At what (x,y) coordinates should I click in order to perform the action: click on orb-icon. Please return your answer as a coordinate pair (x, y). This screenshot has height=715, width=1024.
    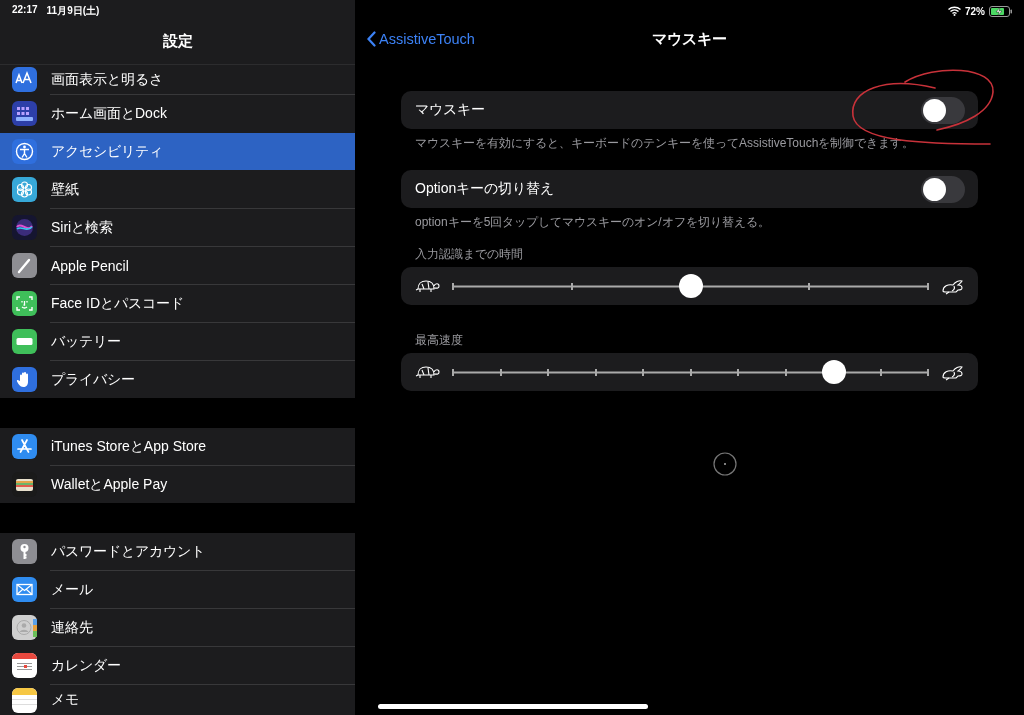
    Looking at the image, I should click on (24, 227).